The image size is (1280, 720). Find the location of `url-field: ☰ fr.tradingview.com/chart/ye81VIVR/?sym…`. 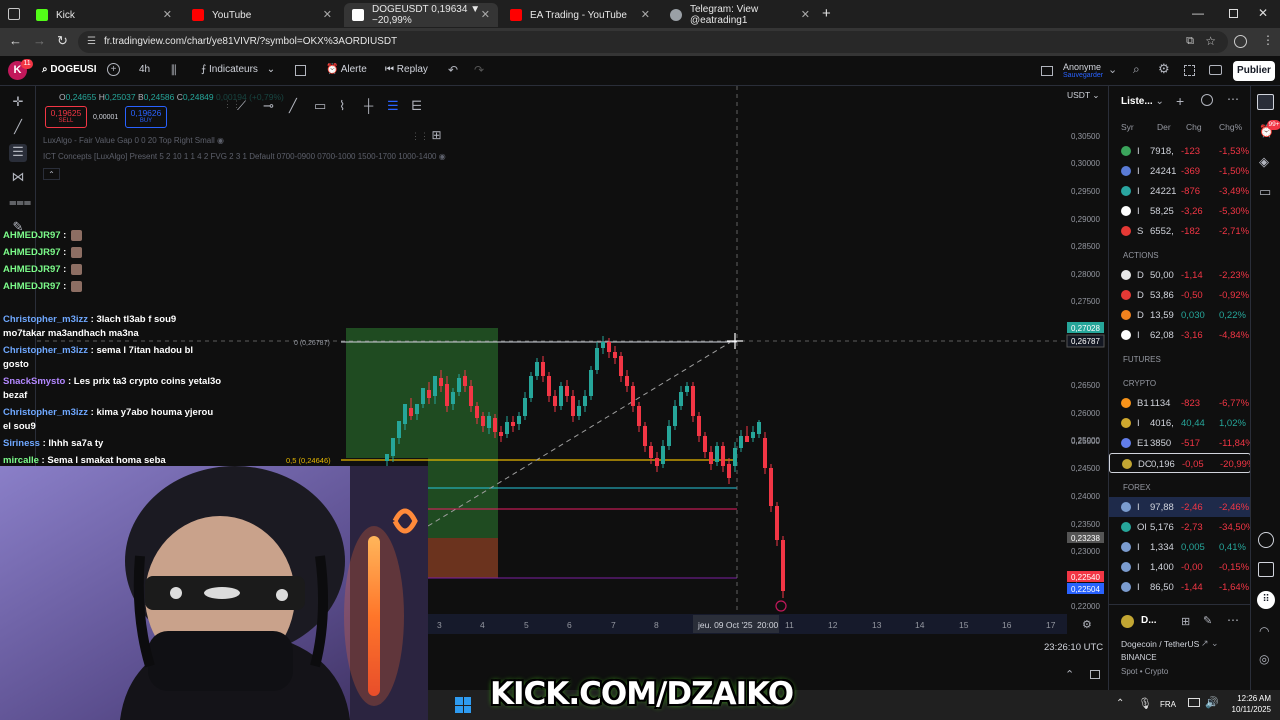

url-field: ☰ fr.tradingview.com/chart/ye81VIVR/?sym… is located at coordinates (653, 42).